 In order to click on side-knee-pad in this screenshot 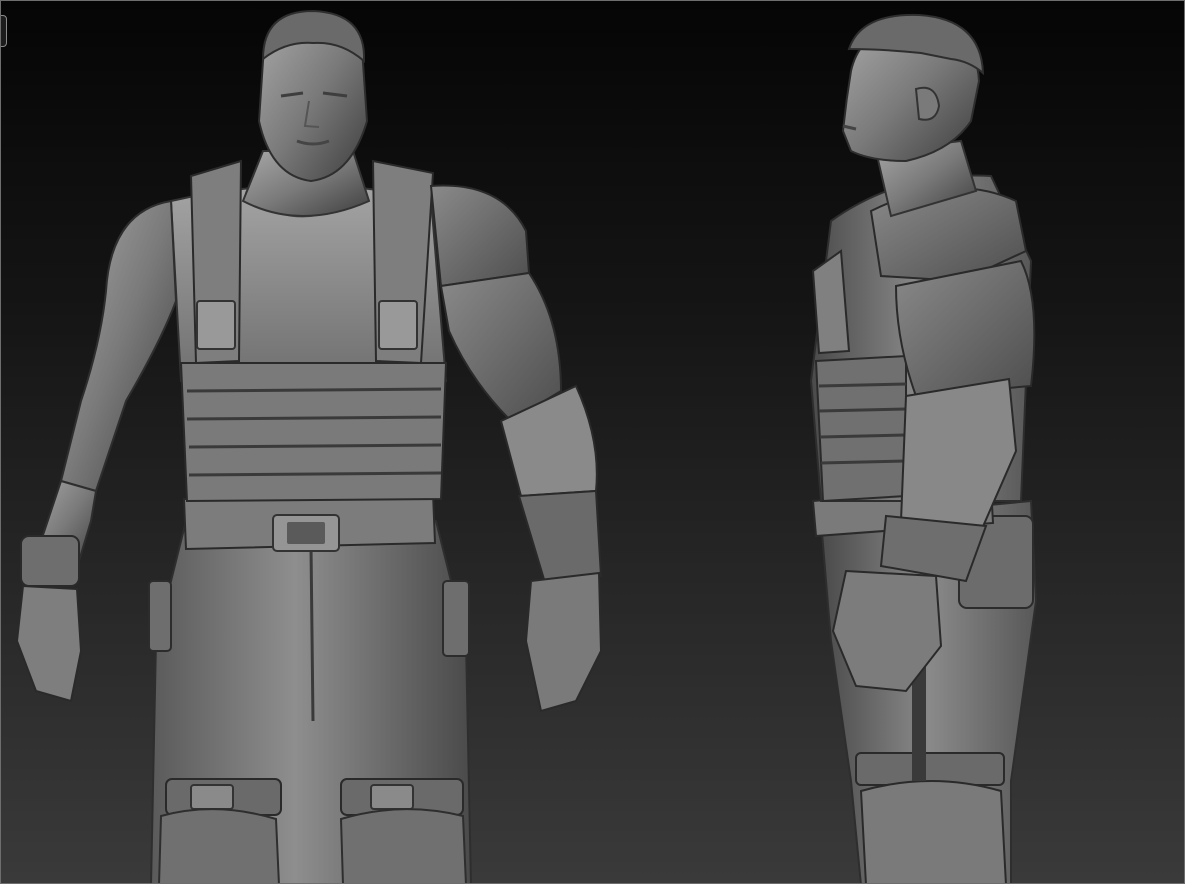, I will do `click(933, 831)`.